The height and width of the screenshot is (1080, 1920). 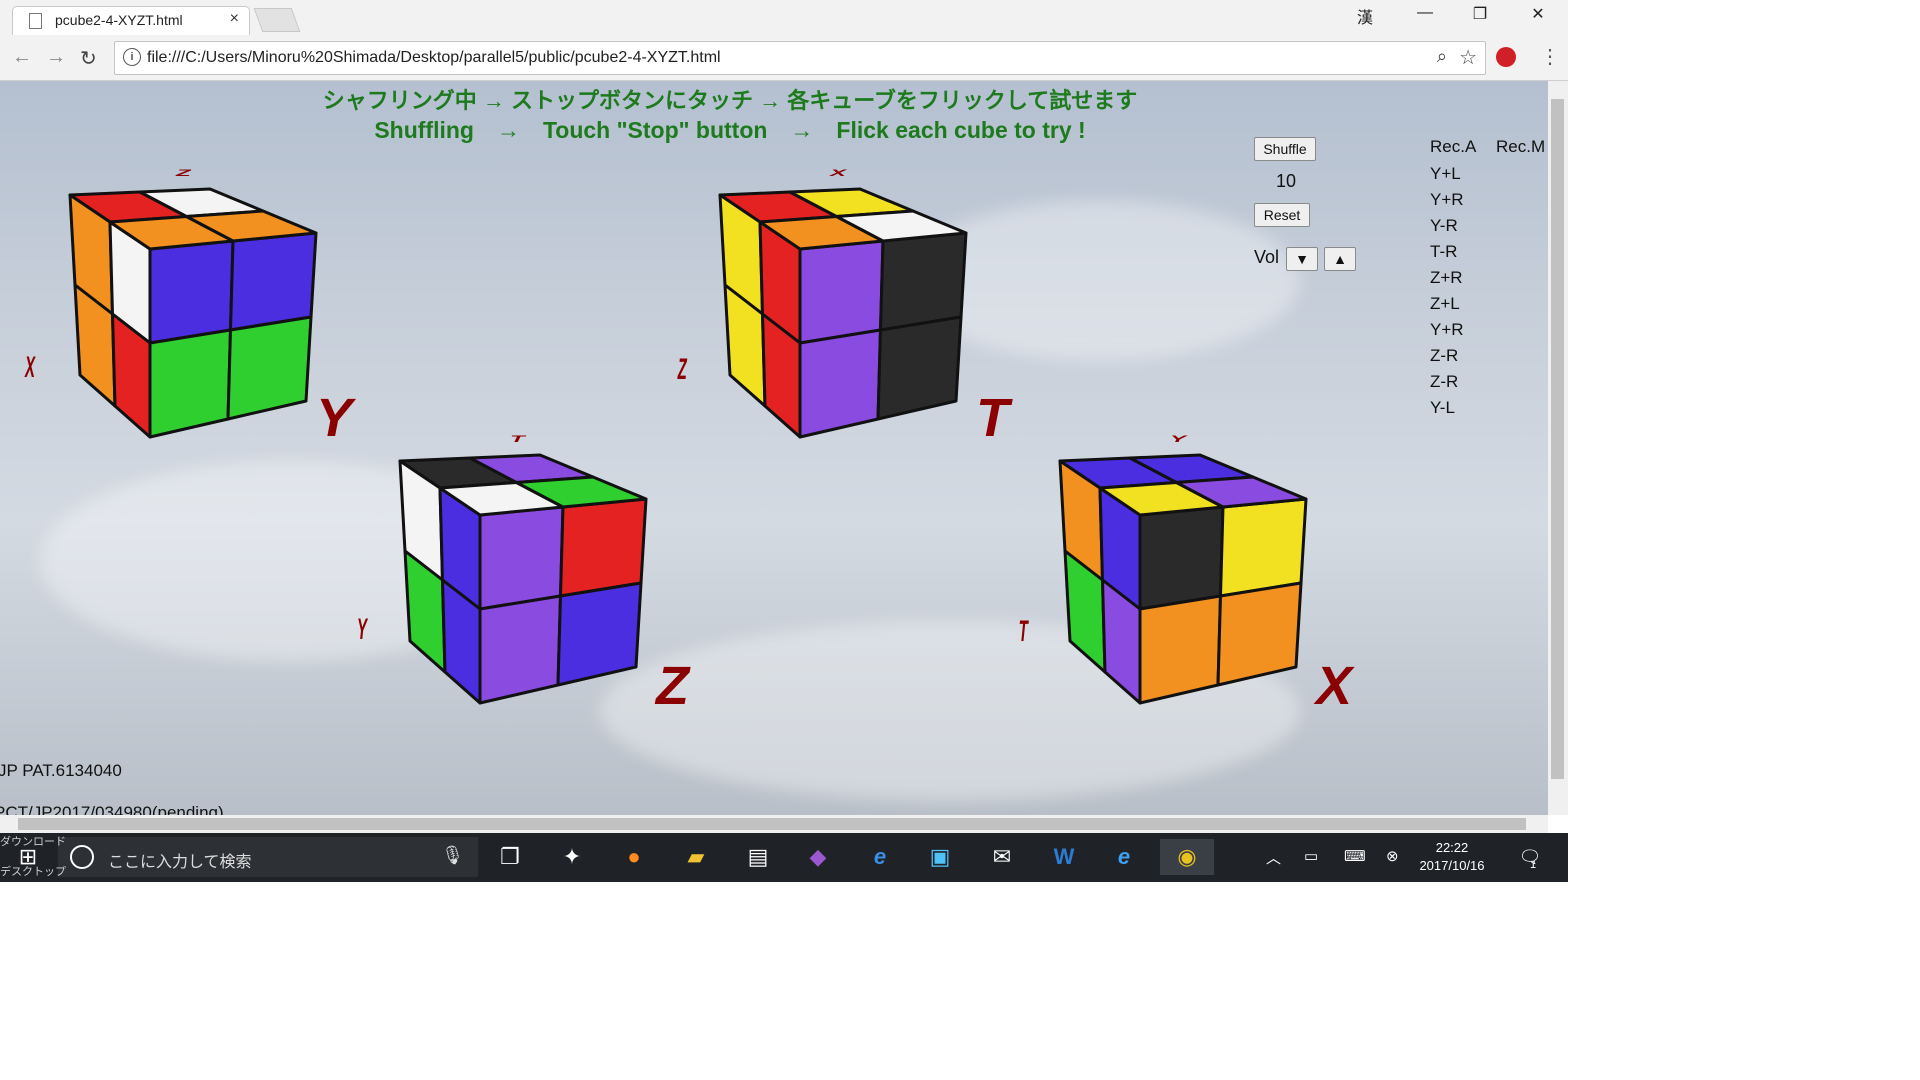 I want to click on word-icon: W, so click(x=1064, y=857).